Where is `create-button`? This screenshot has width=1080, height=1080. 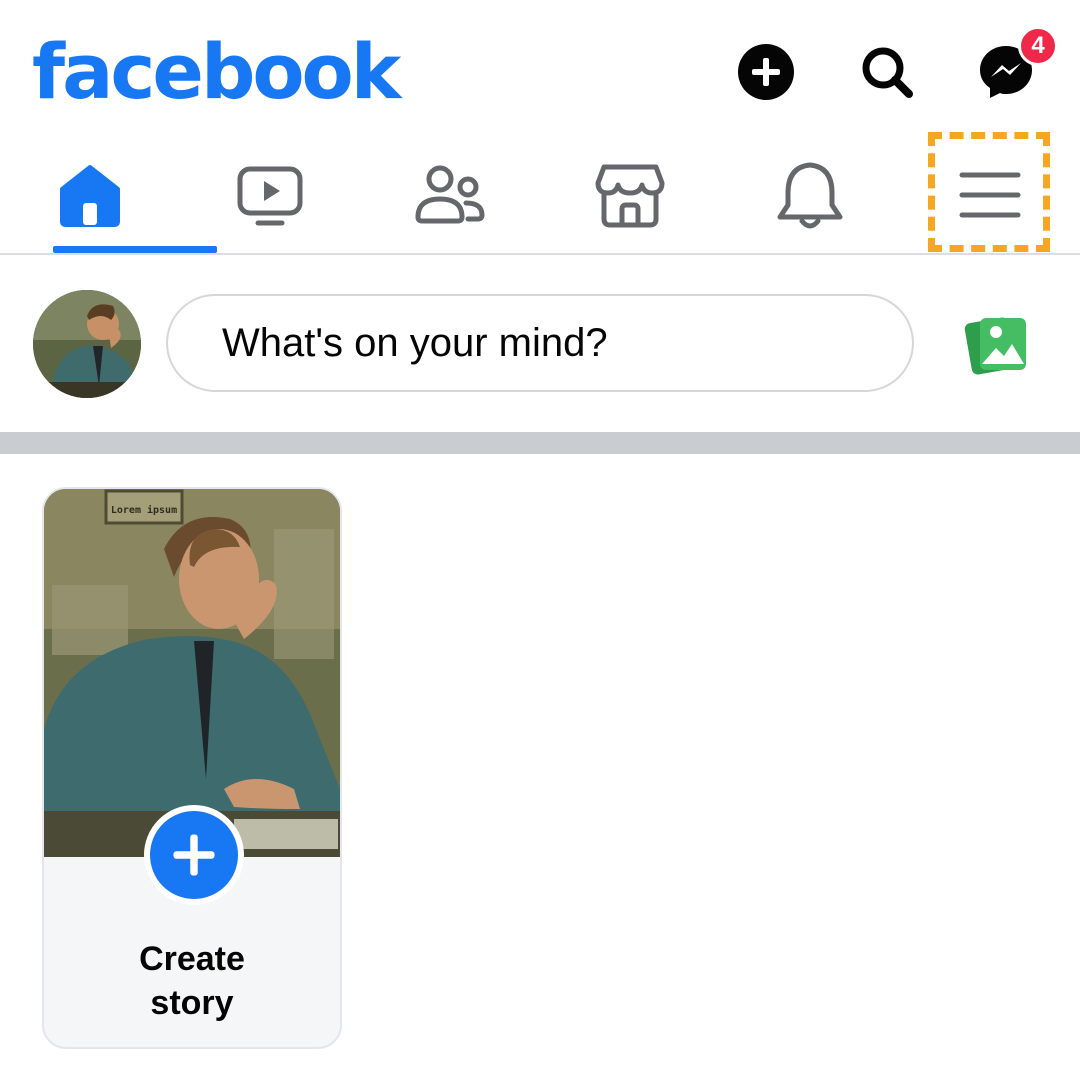 create-button is located at coordinates (766, 72).